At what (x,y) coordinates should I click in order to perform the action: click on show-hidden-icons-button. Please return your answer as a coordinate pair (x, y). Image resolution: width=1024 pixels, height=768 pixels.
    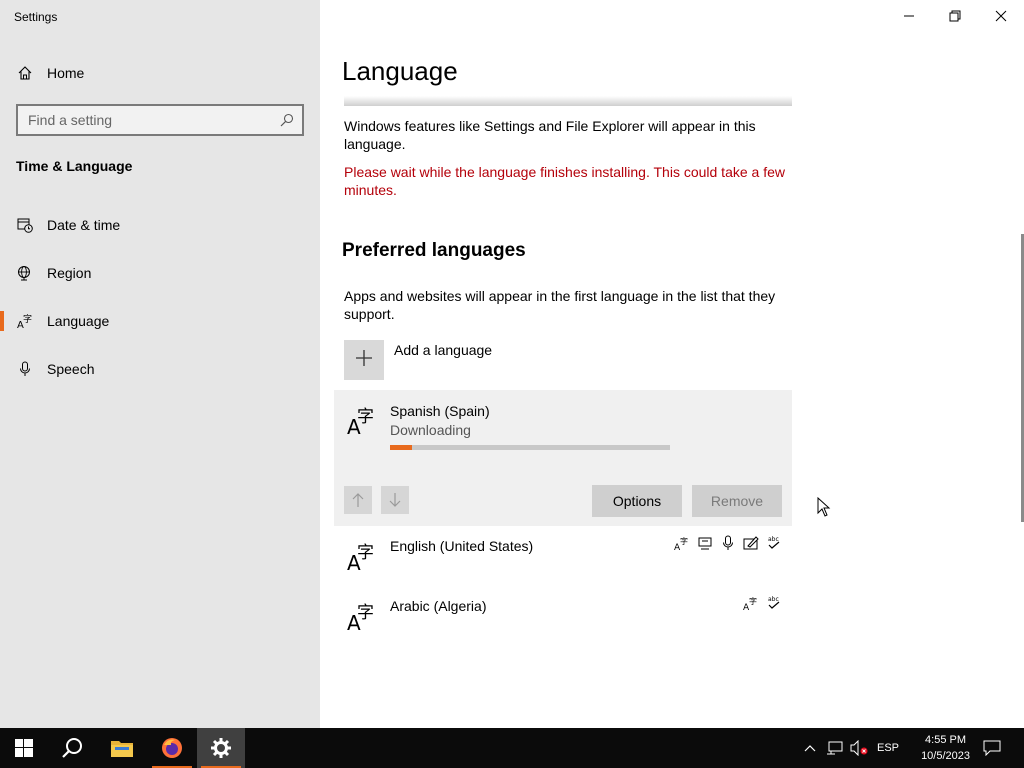
    Looking at the image, I should click on (810, 748).